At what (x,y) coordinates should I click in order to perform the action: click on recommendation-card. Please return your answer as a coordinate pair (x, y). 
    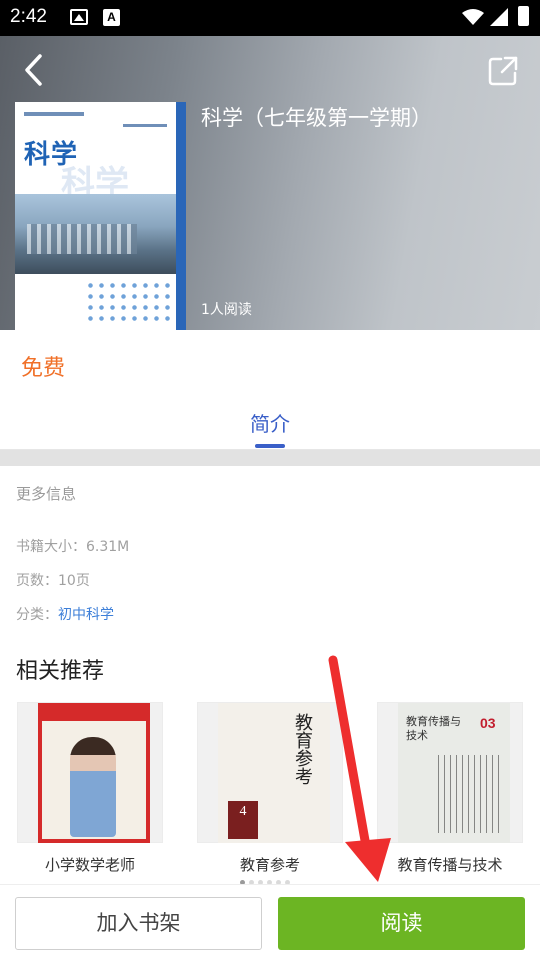
    Looking at the image, I should click on (90, 772).